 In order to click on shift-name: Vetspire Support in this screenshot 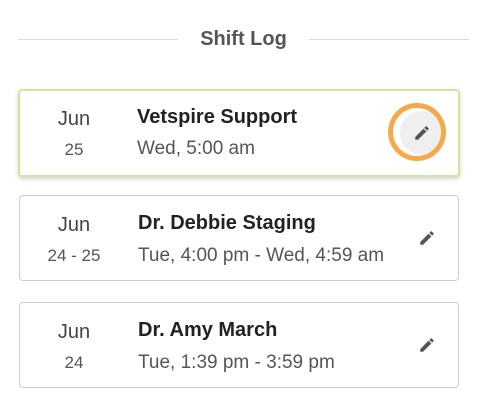, I will do `click(217, 117)`.